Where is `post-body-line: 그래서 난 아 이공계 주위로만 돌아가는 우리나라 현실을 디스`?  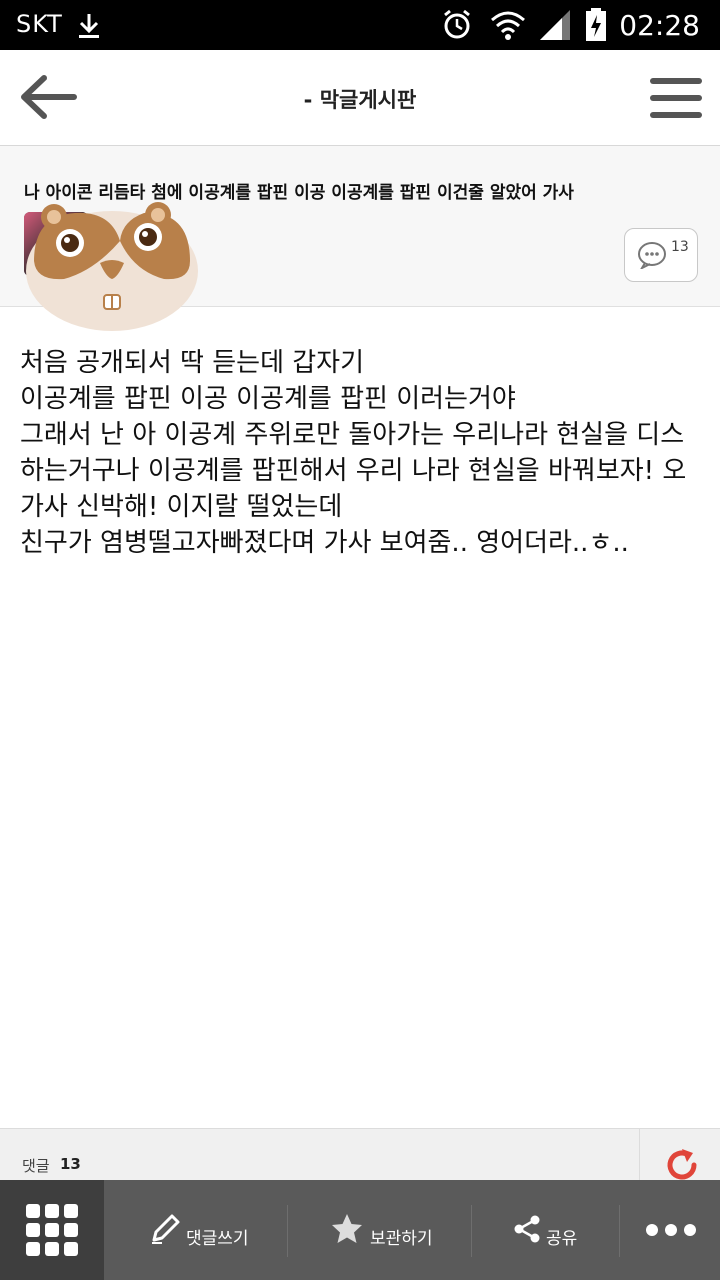
post-body-line: 그래서 난 아 이공계 주위로만 돌아가는 우리나라 현실을 디스 is located at coordinates (352, 435).